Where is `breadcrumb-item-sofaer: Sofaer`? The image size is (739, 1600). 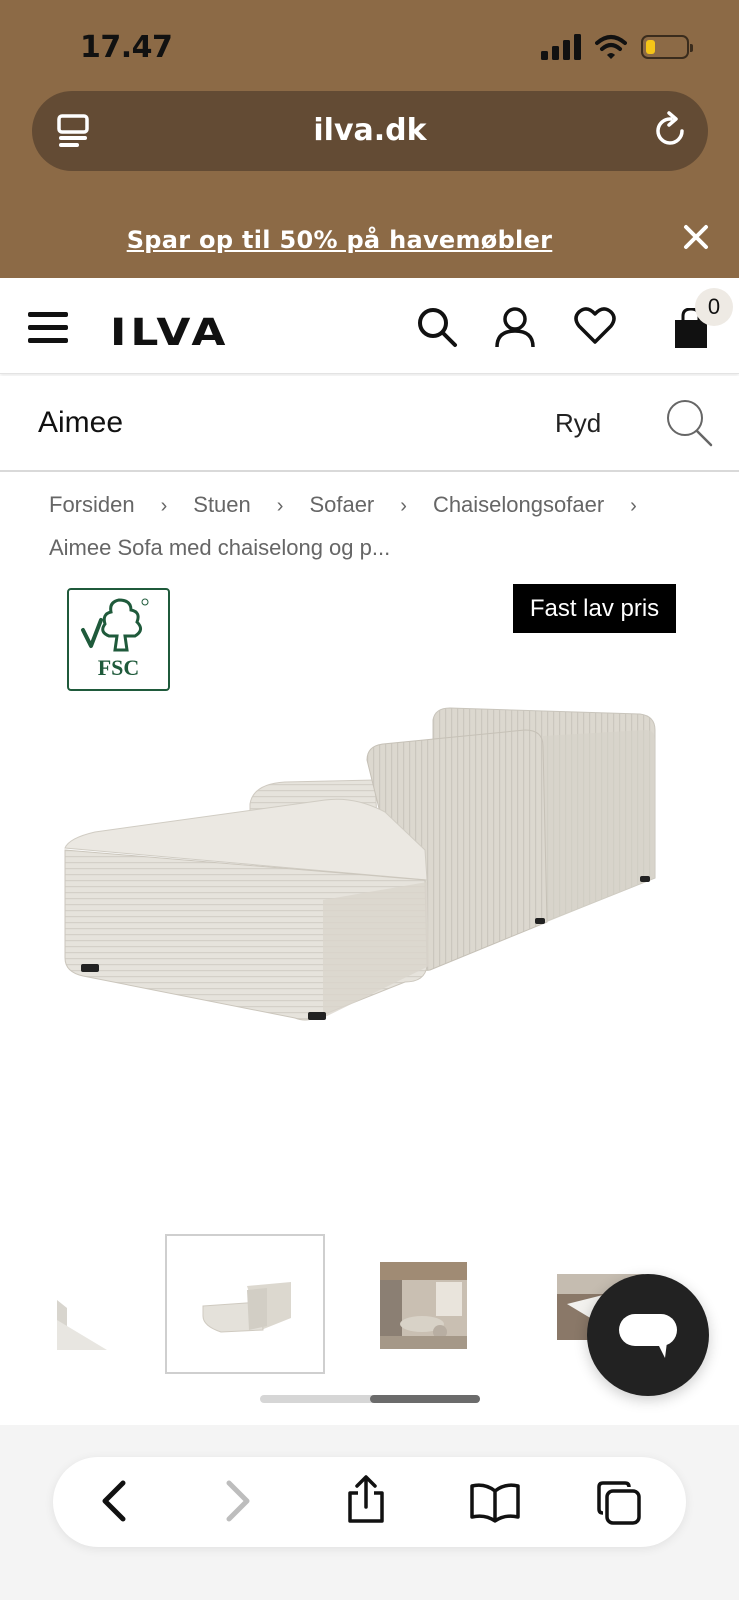
breadcrumb-item-sofaer: Sofaer is located at coordinates (341, 504).